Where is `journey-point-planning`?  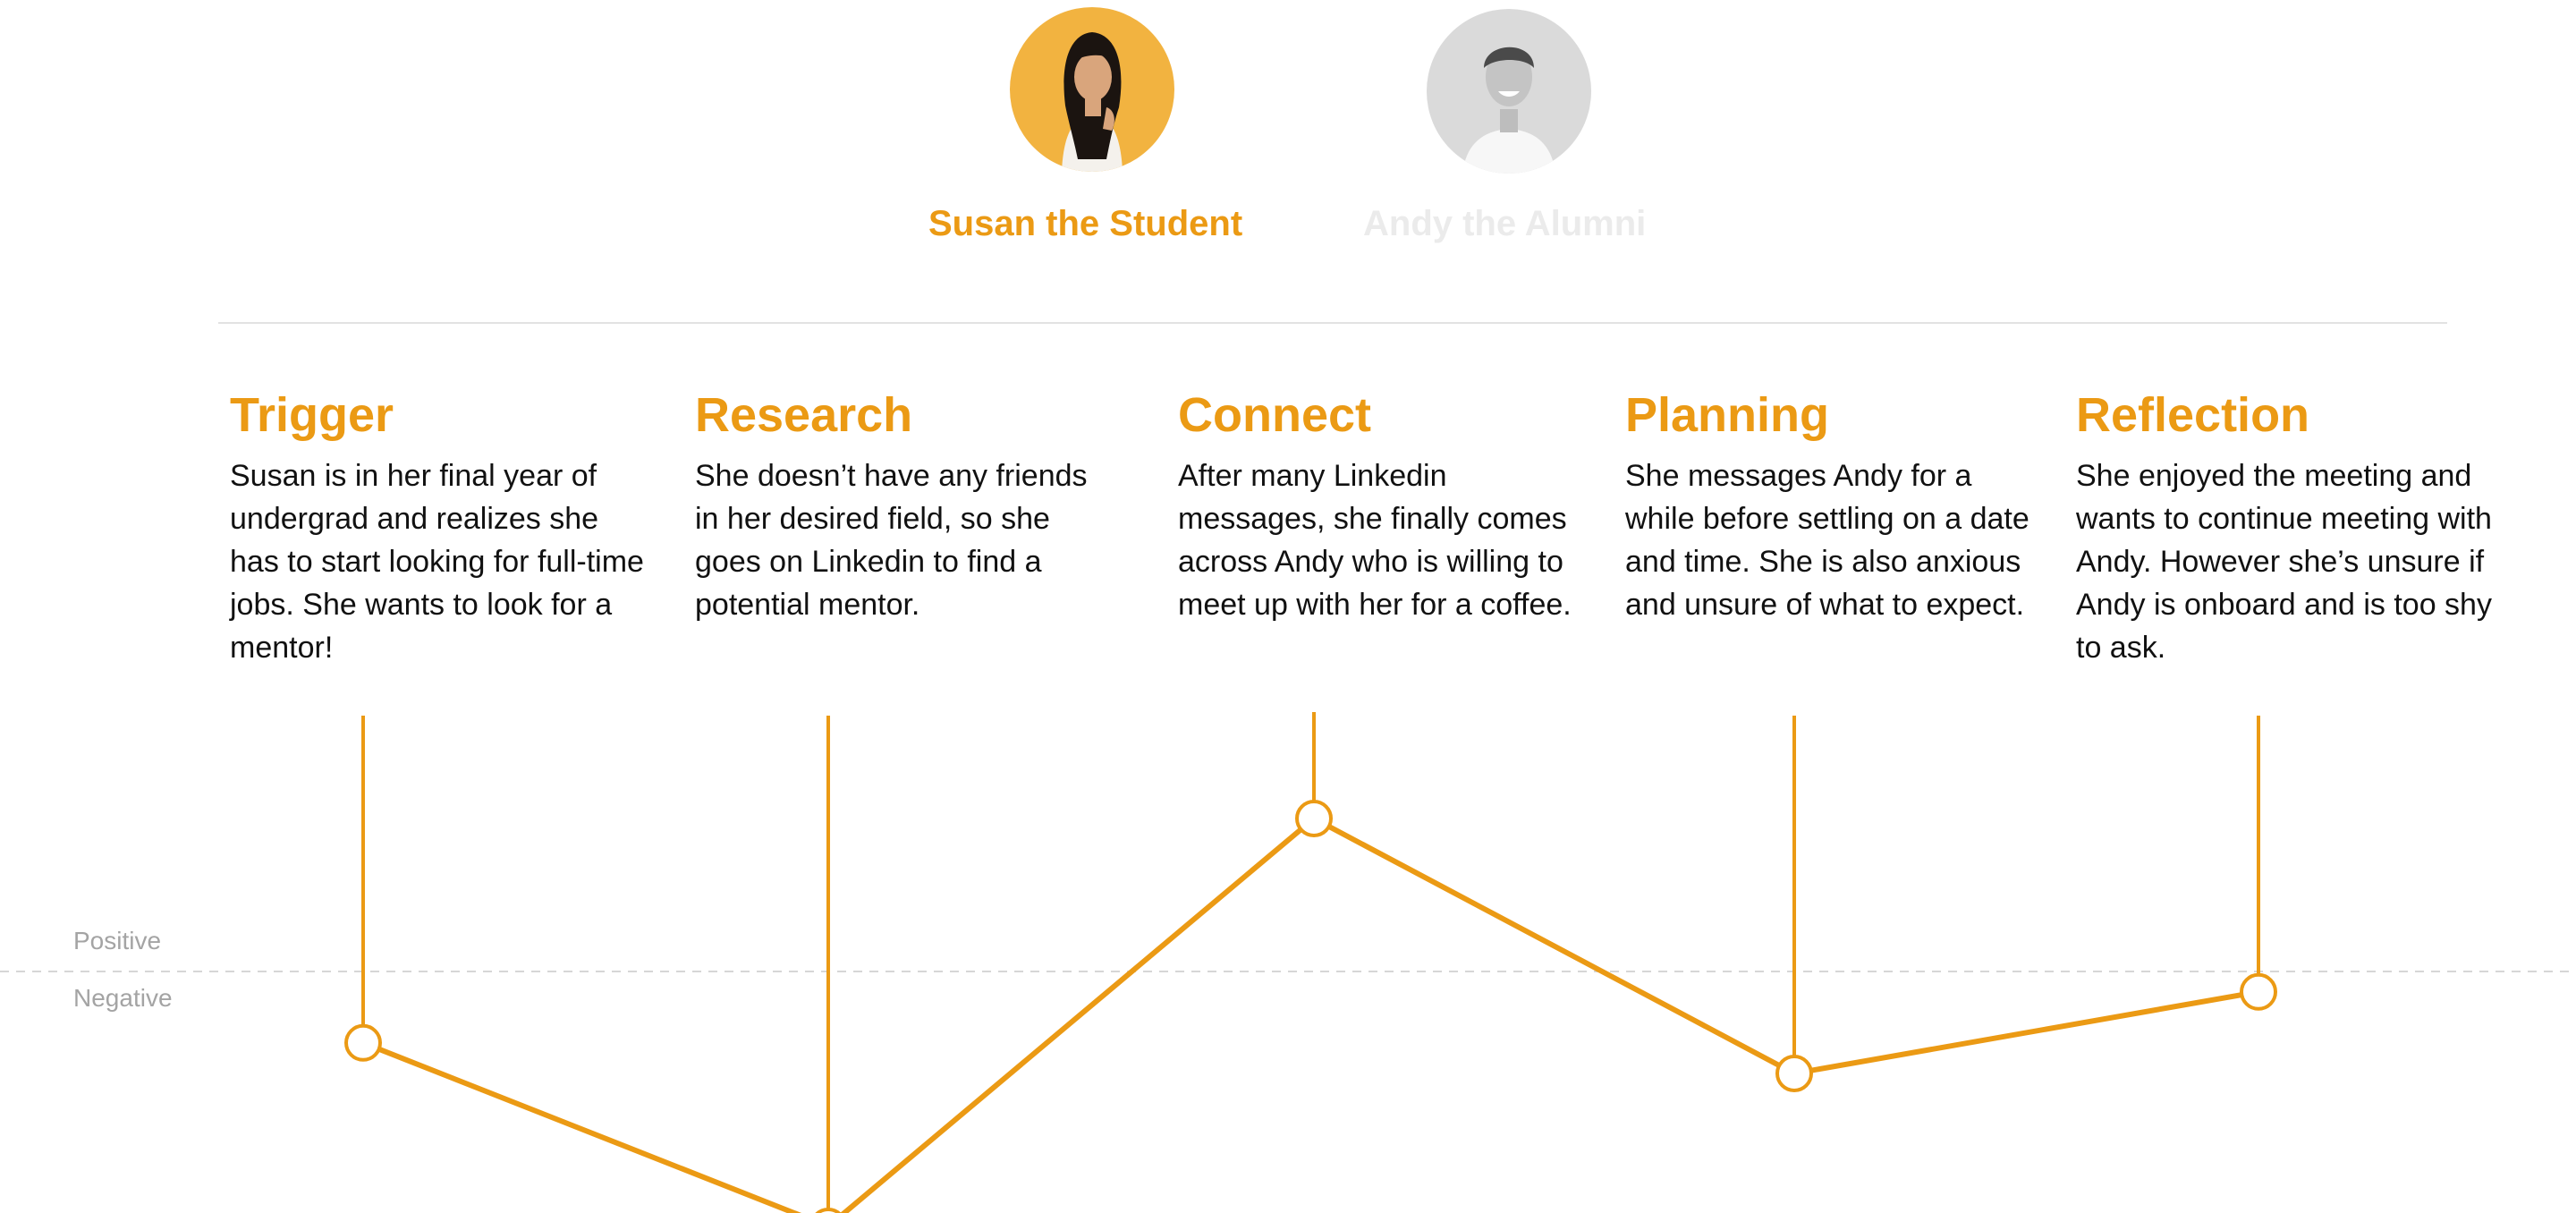
journey-point-planning is located at coordinates (1794, 1073).